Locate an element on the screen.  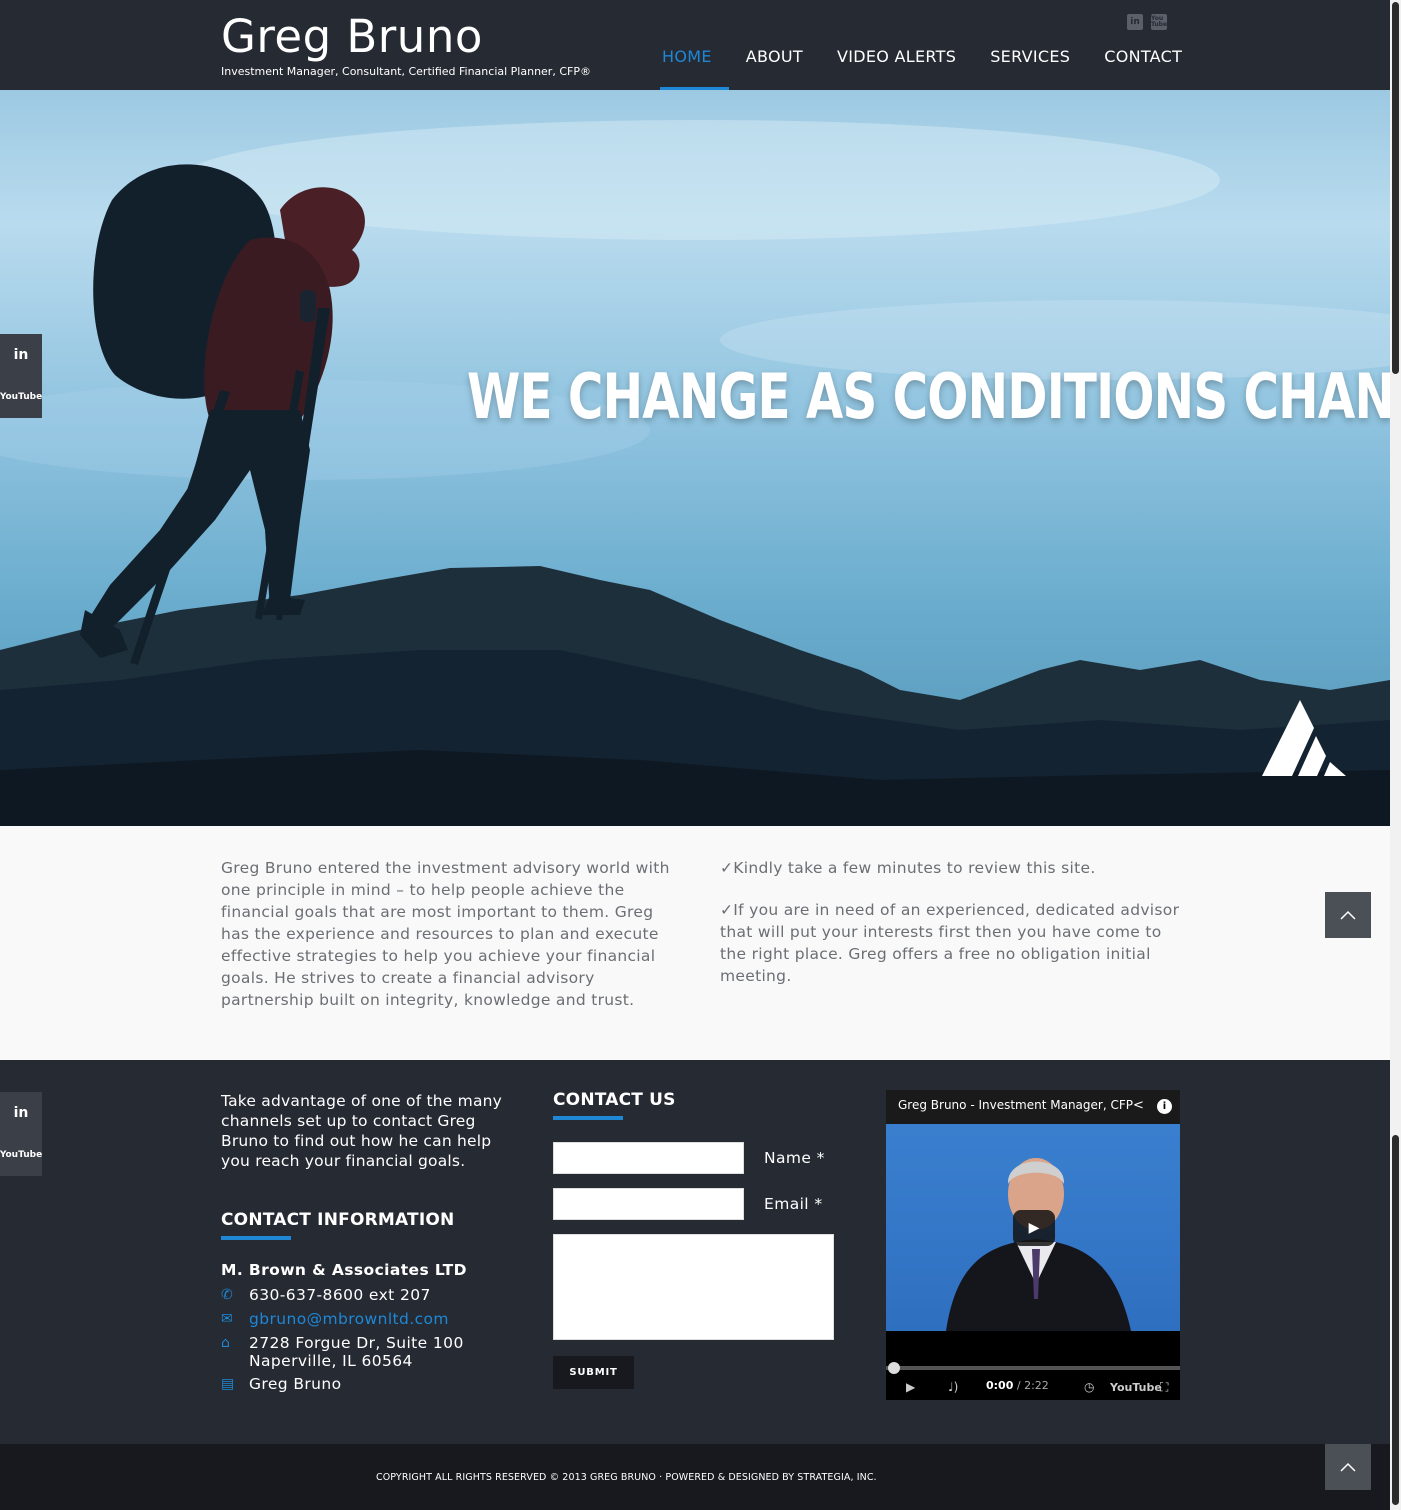
strategia-logo-icon is located at coordinates (1304, 738).